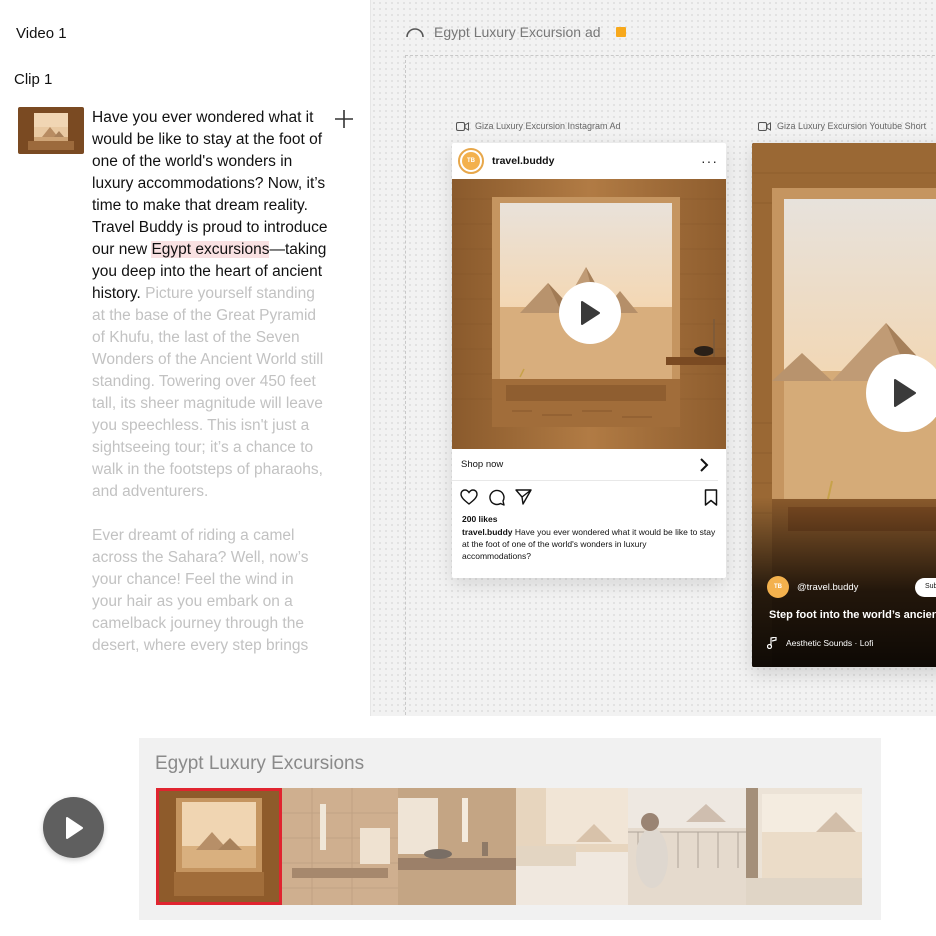 This screenshot has width=936, height=936. What do you see at coordinates (480, 519) in the screenshot?
I see `likes-count: 200 likes` at bounding box center [480, 519].